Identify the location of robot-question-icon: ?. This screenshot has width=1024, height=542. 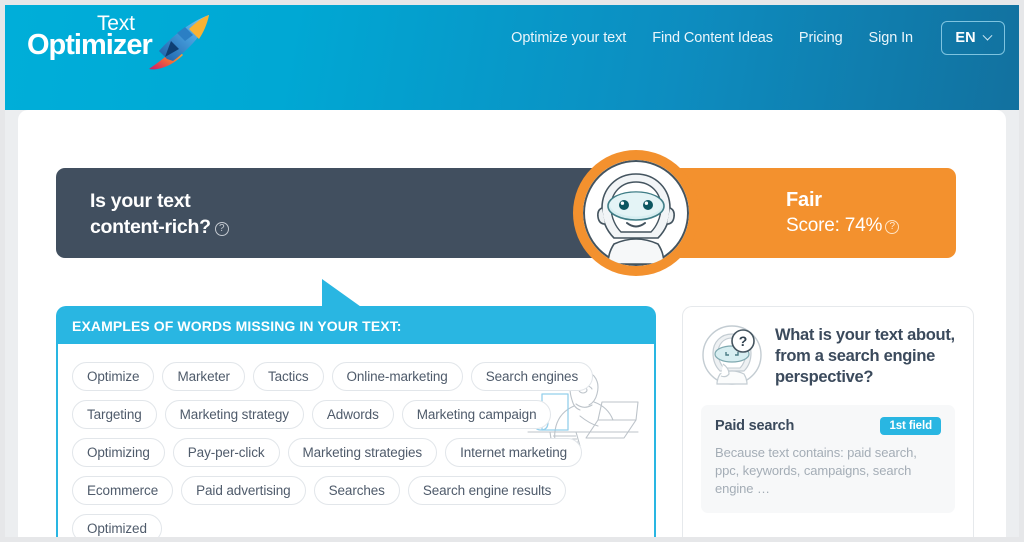
(732, 355).